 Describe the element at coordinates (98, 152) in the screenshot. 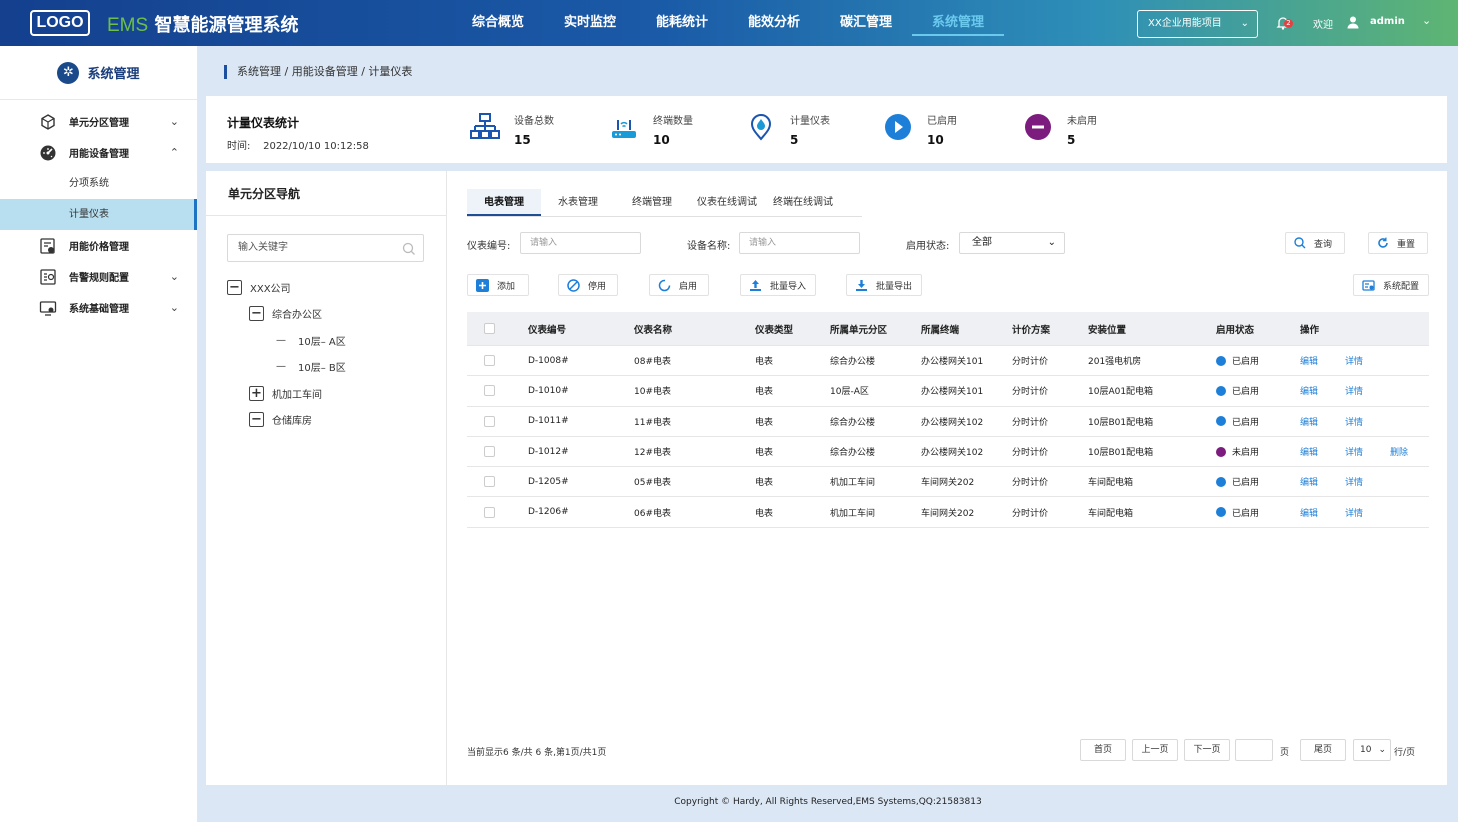

I see `sidebar-item-device: 用能设备管理 ⌃` at that location.